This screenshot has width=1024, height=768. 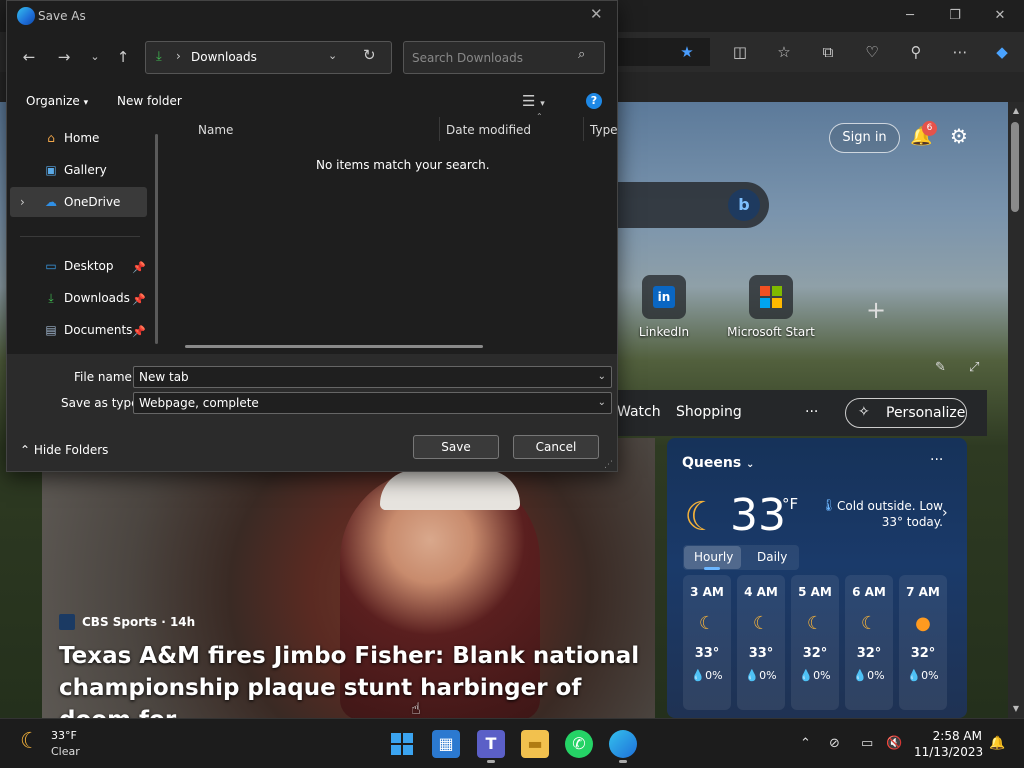 I want to click on sign-in-button: Sign in, so click(x=864, y=138).